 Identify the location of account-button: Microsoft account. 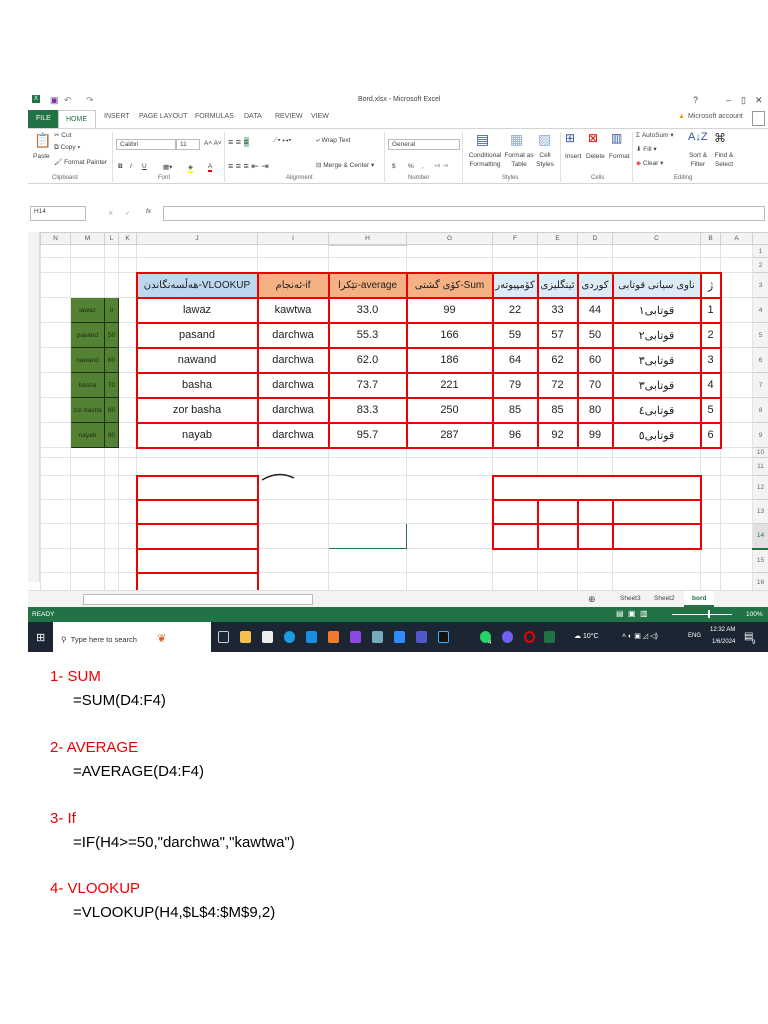
(715, 116).